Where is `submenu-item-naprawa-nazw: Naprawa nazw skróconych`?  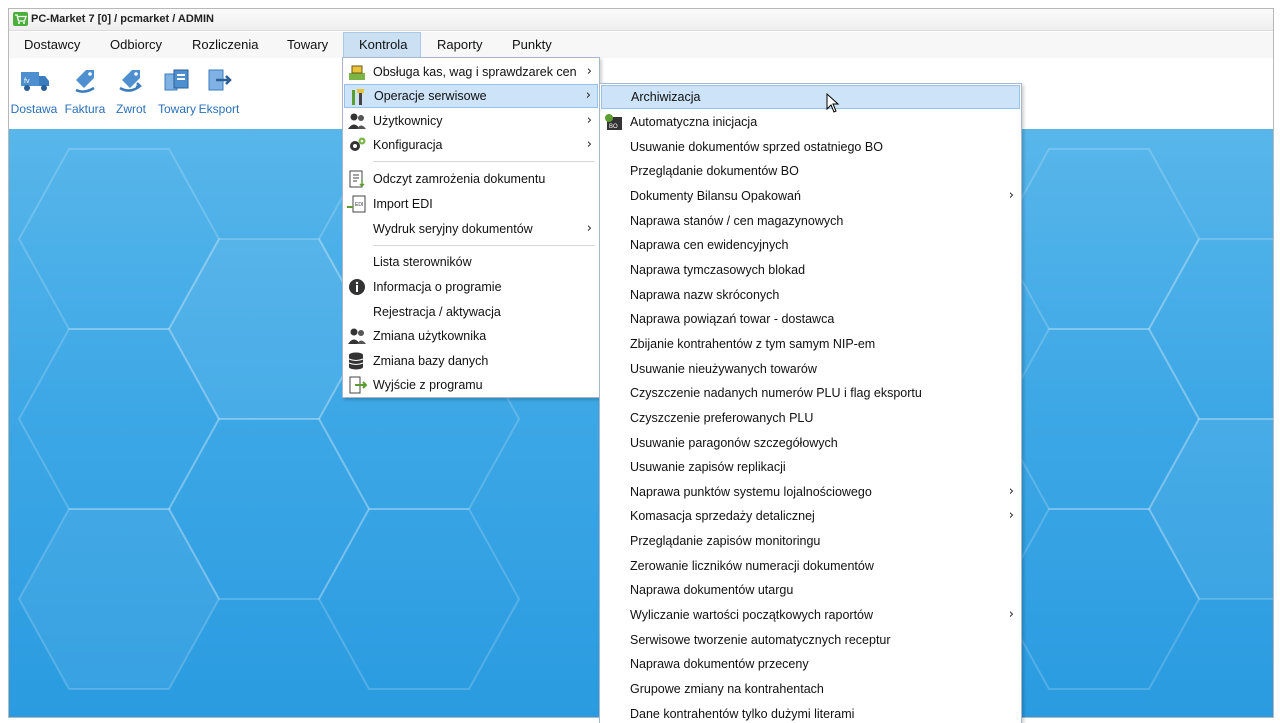
submenu-item-naprawa-nazw: Naprawa nazw skróconych is located at coordinates (810, 295).